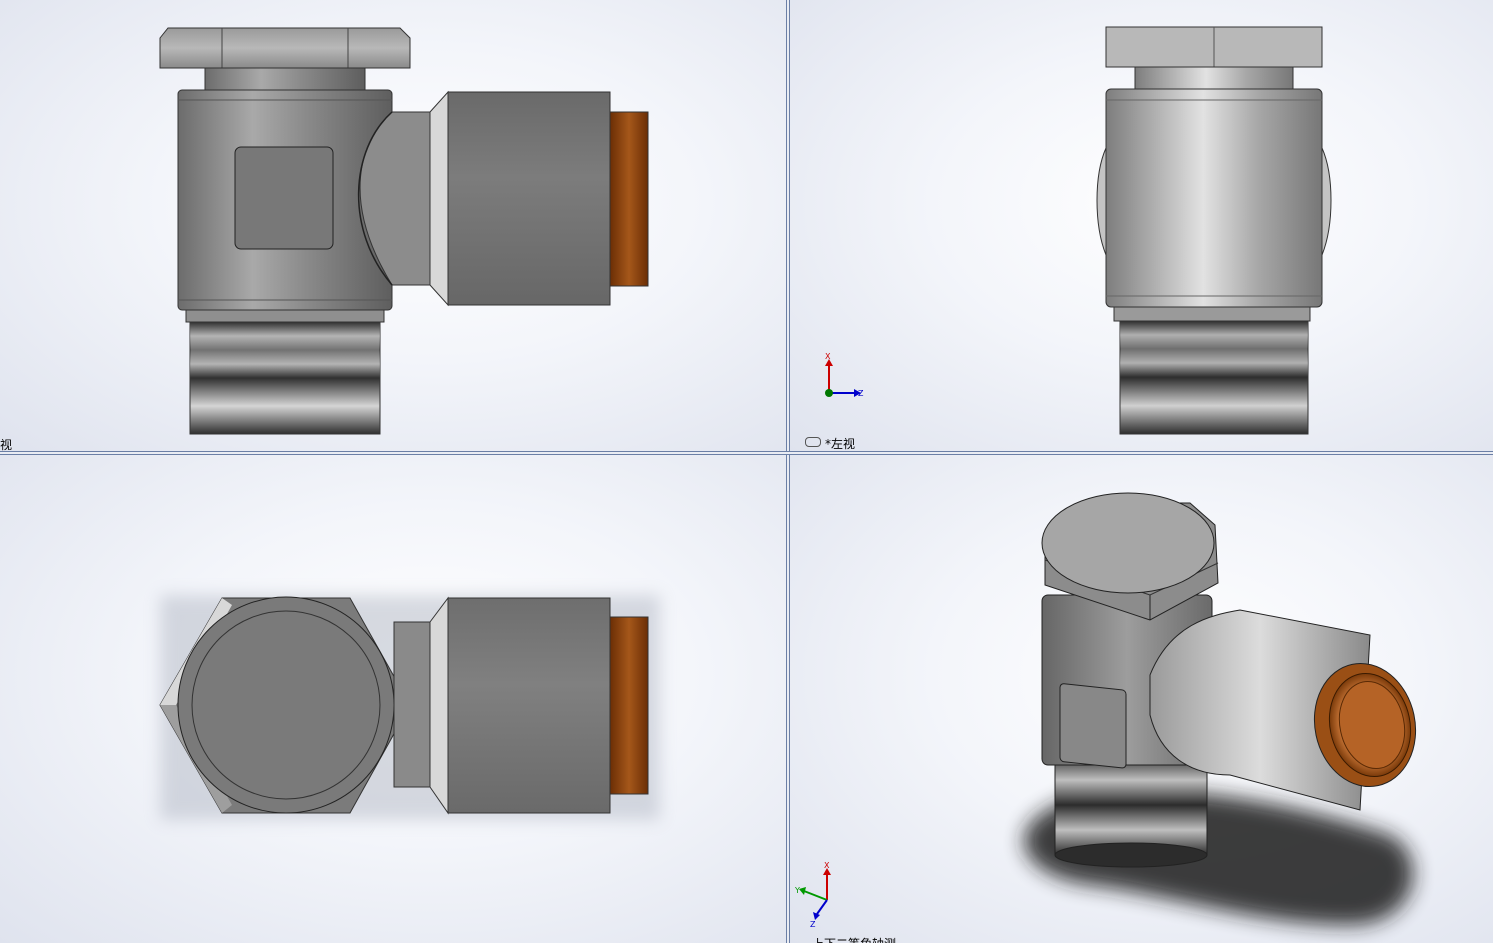 The height and width of the screenshot is (943, 1493). I want to click on vertical-splitter, so click(788, 471).